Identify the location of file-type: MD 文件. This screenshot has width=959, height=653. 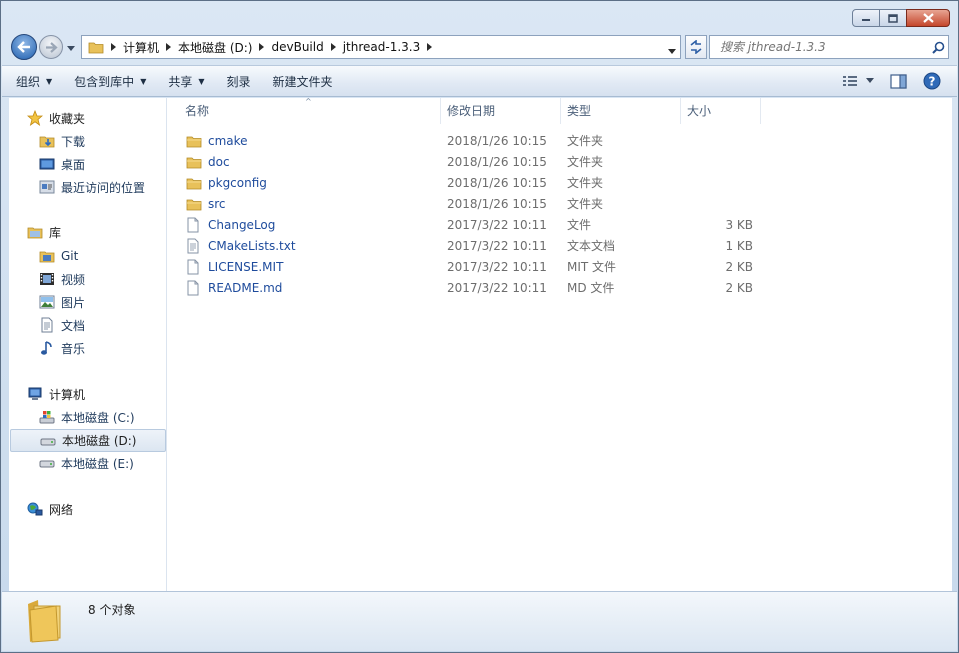
(591, 288).